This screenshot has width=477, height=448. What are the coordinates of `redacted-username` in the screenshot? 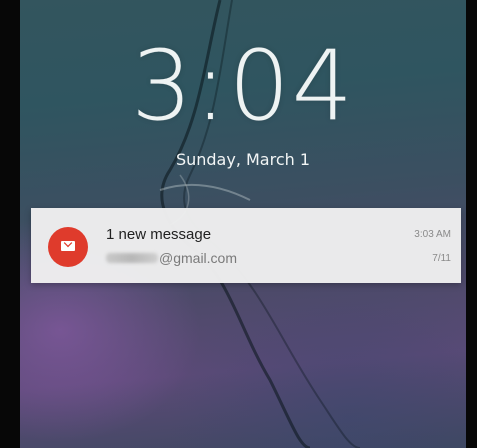 It's located at (132, 258).